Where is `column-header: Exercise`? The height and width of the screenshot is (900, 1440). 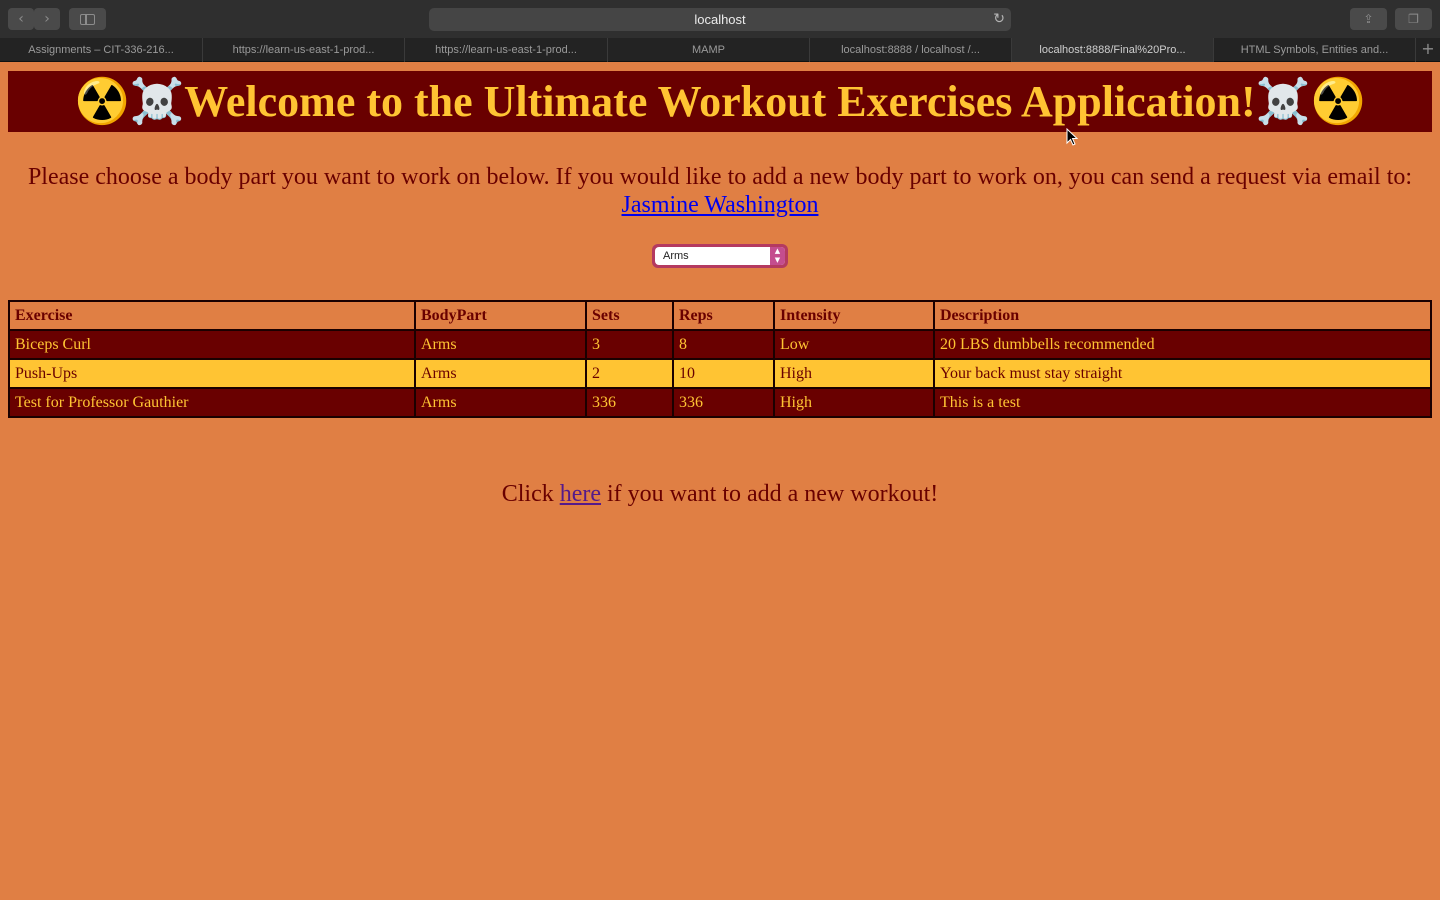
column-header: Exercise is located at coordinates (212, 315).